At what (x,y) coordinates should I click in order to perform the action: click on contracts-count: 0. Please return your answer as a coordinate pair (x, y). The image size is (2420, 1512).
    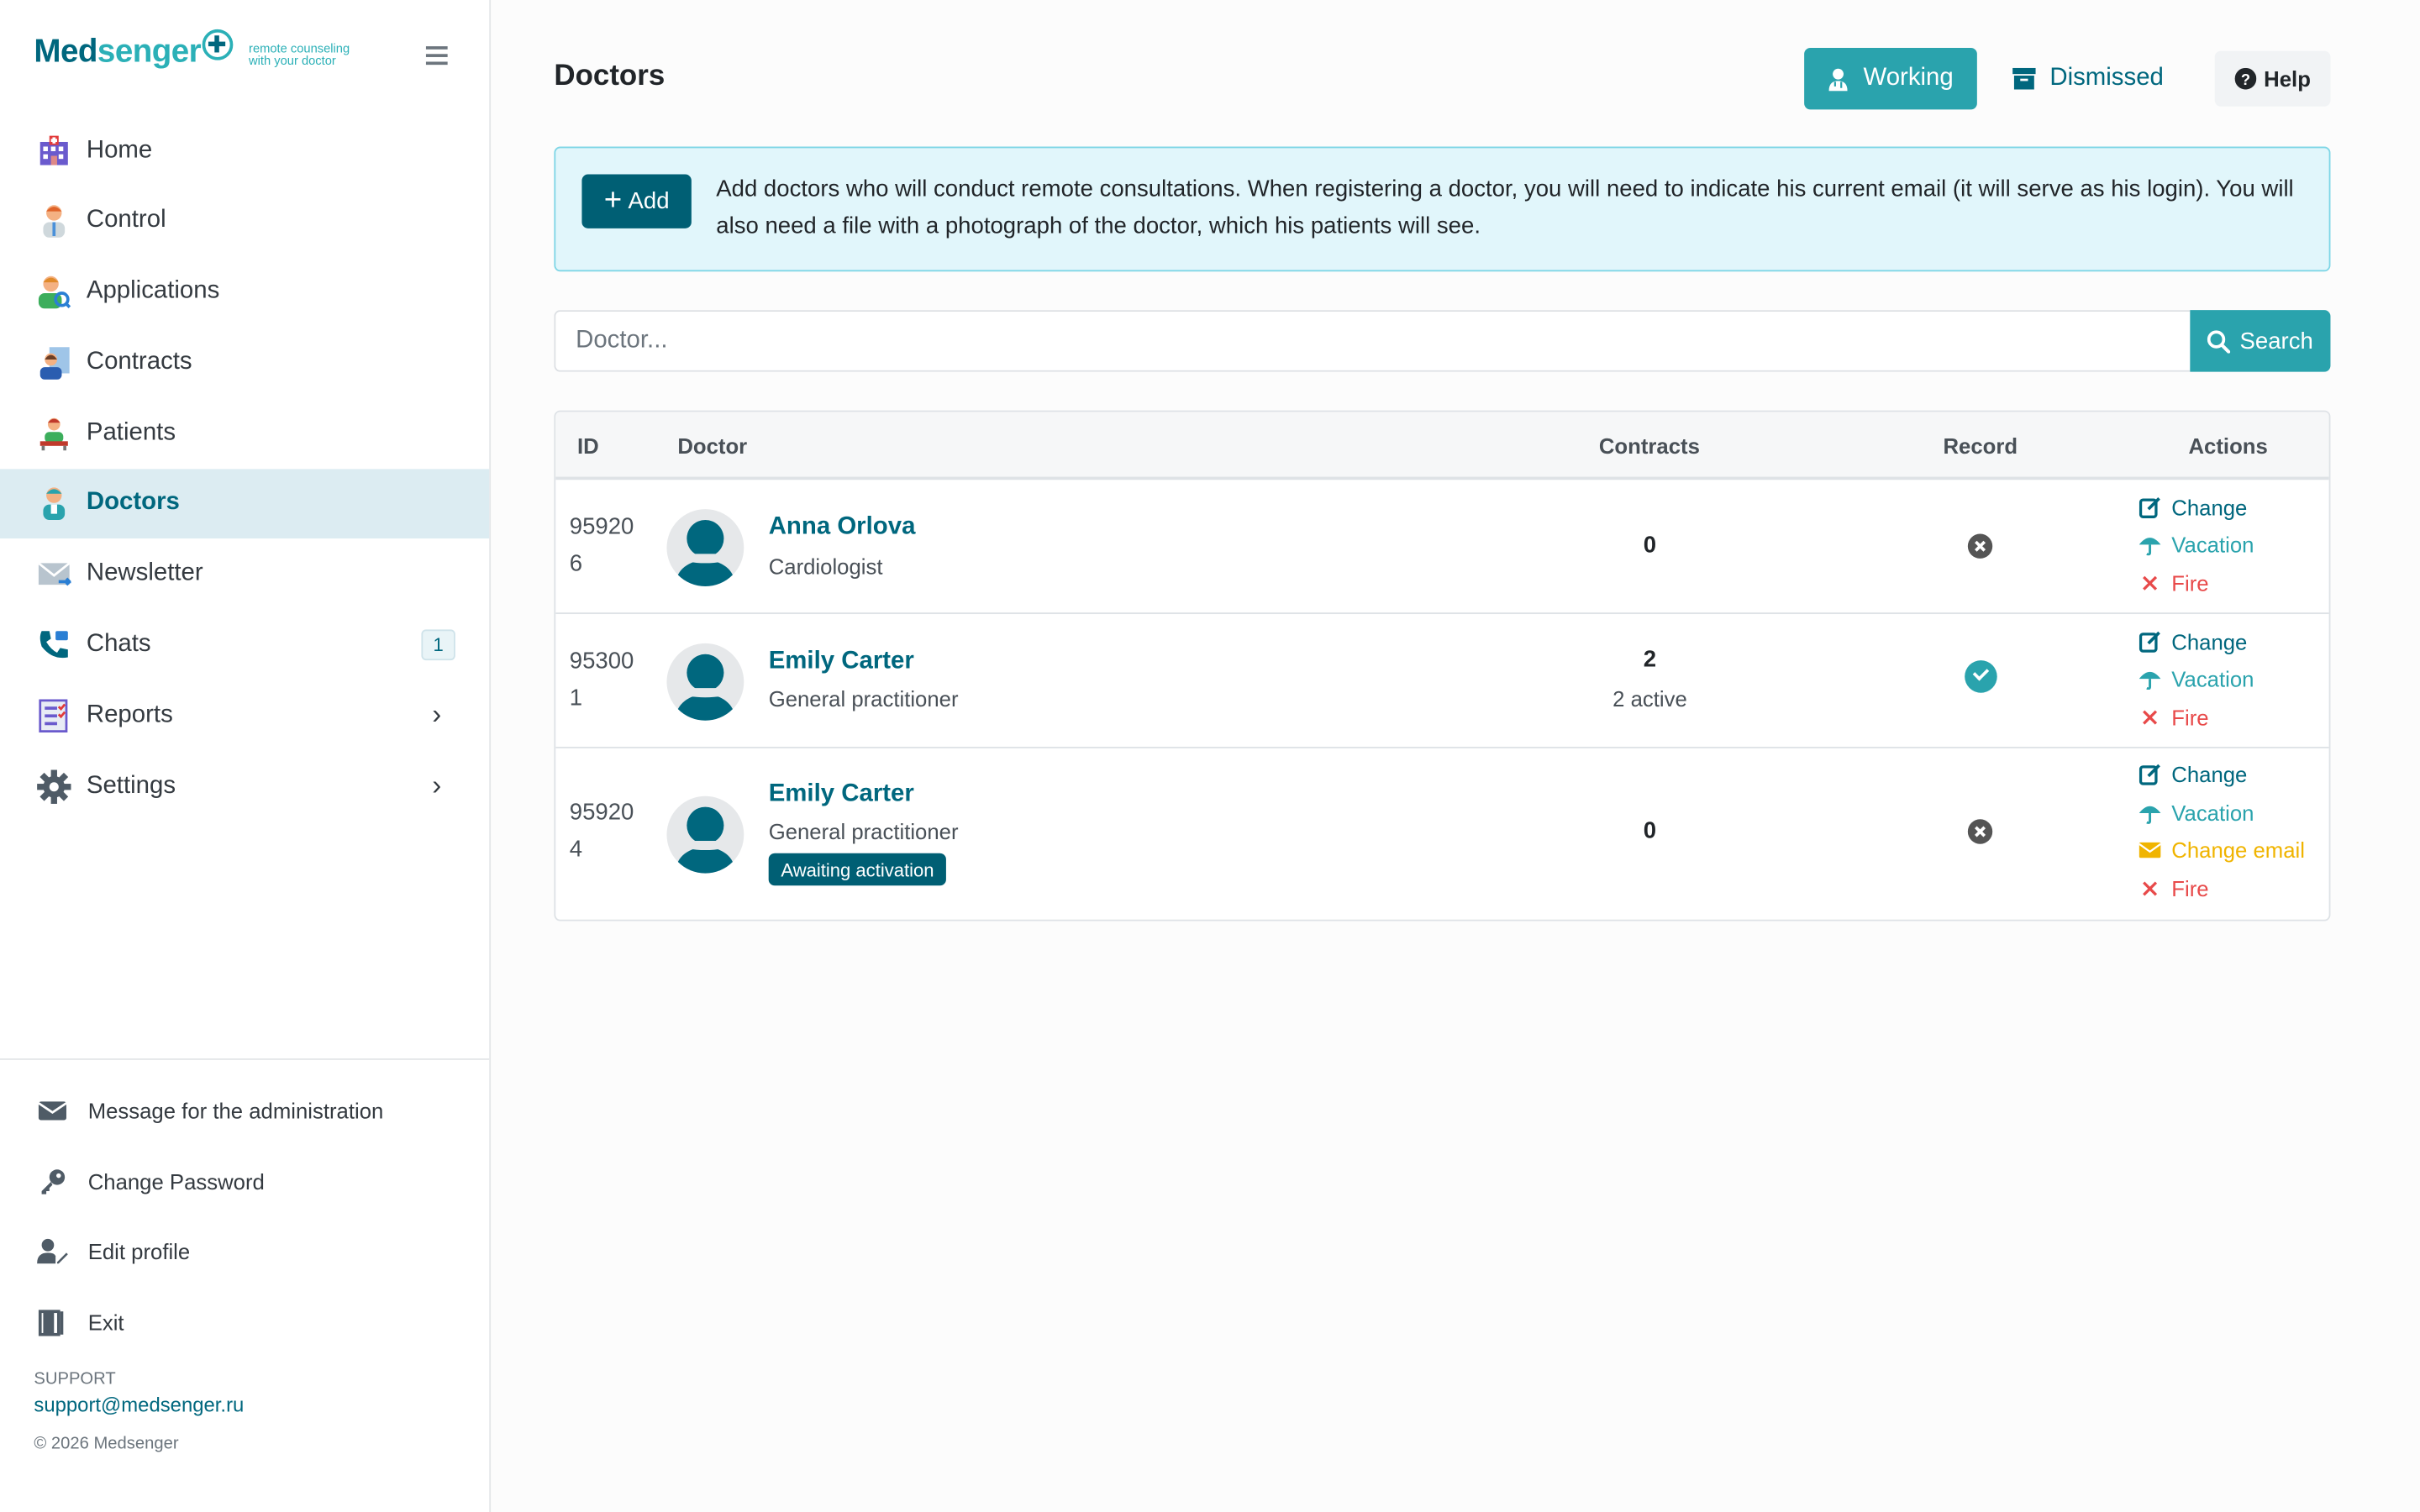
    Looking at the image, I should click on (1650, 545).